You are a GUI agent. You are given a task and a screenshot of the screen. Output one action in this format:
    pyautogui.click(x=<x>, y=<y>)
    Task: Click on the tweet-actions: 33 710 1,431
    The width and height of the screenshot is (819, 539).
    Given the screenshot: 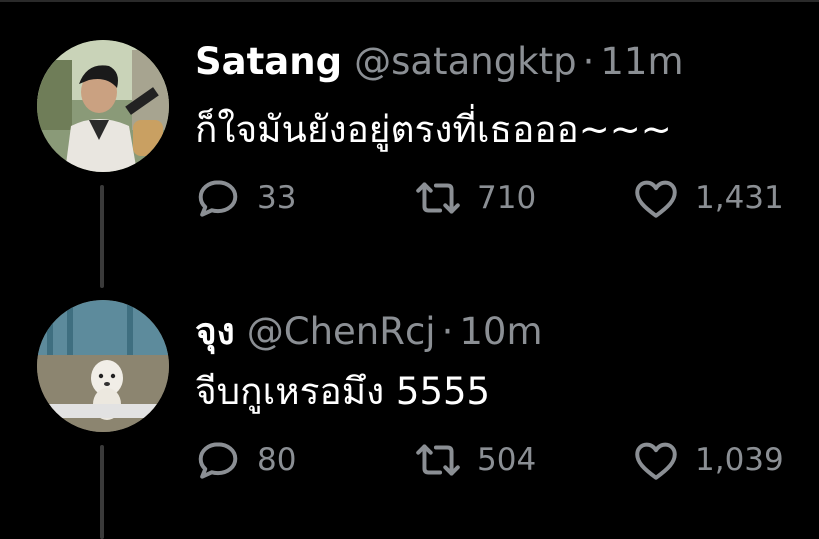 What is the action you would take?
    pyautogui.click(x=493, y=198)
    